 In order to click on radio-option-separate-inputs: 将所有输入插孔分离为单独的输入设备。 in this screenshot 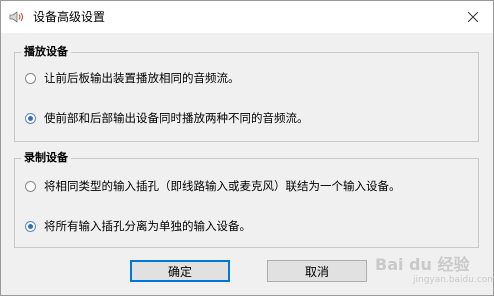, I will do `click(138, 226)`.